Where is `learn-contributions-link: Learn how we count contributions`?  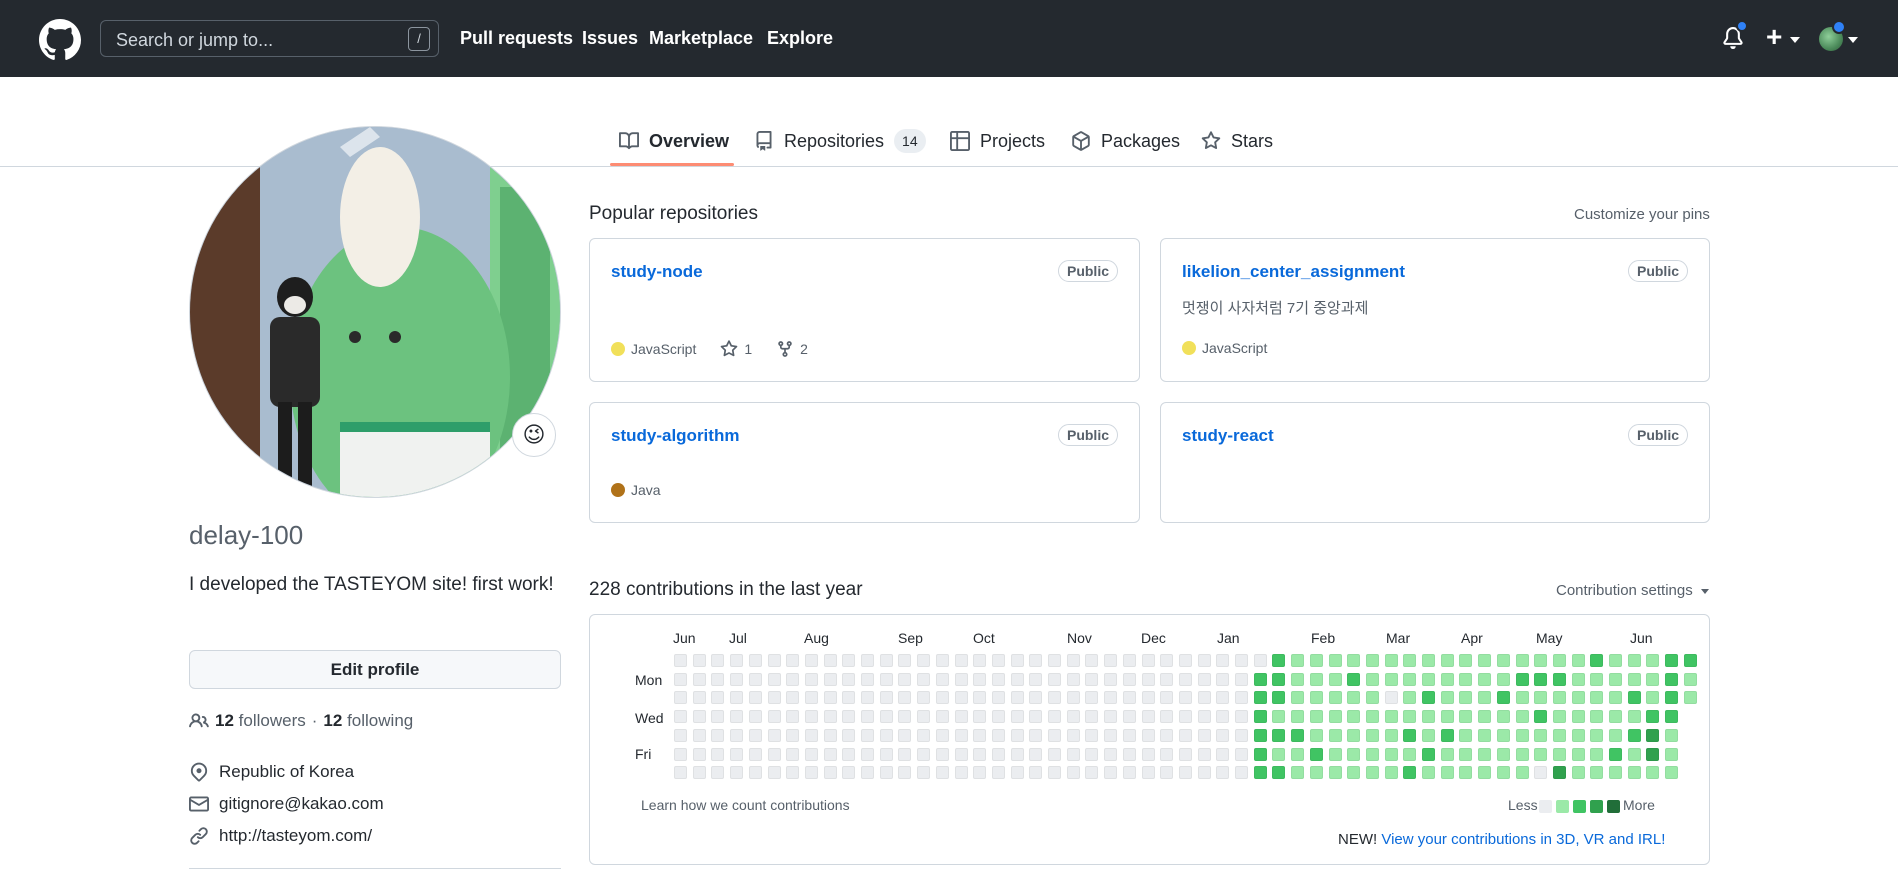
learn-contributions-link: Learn how we count contributions is located at coordinates (745, 805).